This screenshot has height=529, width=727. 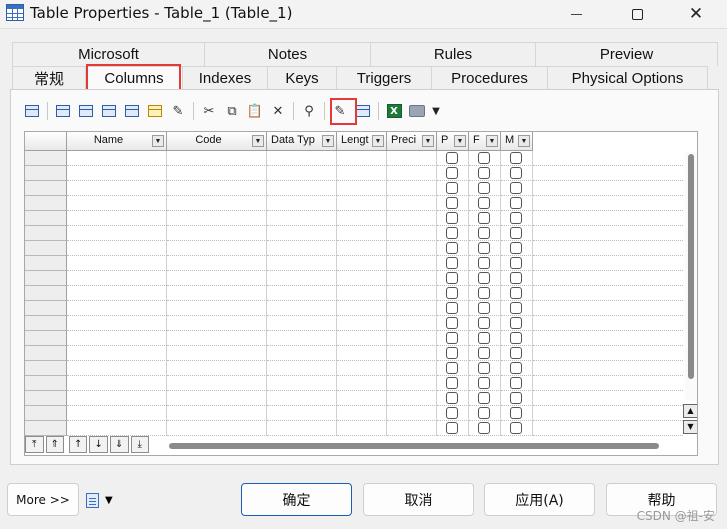 I want to click on column-header-length: Lengt ▼, so click(x=362, y=141).